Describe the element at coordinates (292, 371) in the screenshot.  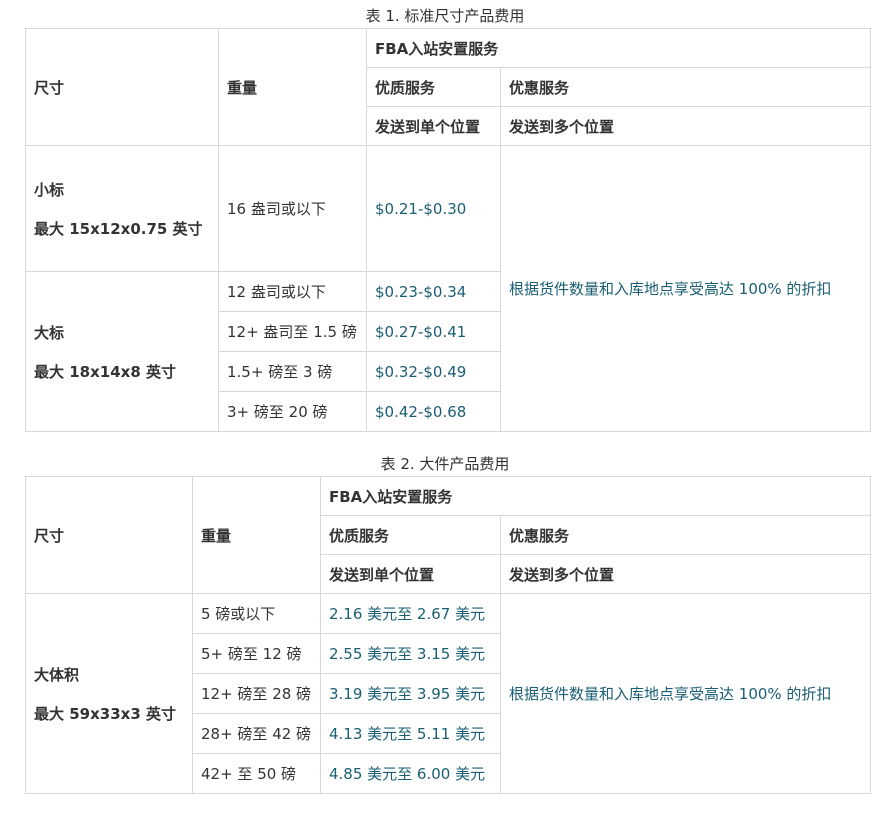
I see `weight-cell: 1.5+ 磅至 3 磅` at that location.